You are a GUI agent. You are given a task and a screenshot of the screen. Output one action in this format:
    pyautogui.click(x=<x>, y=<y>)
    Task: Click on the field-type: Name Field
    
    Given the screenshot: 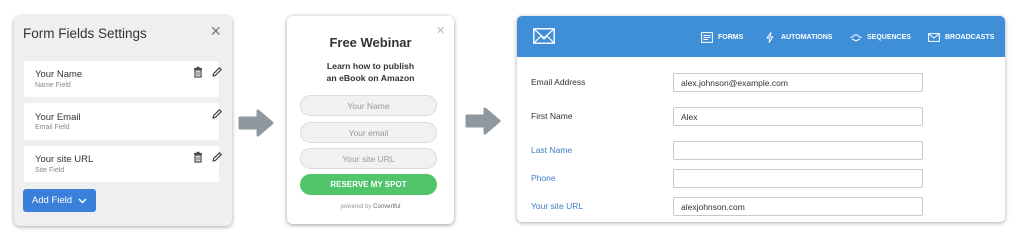 What is the action you would take?
    pyautogui.click(x=53, y=85)
    